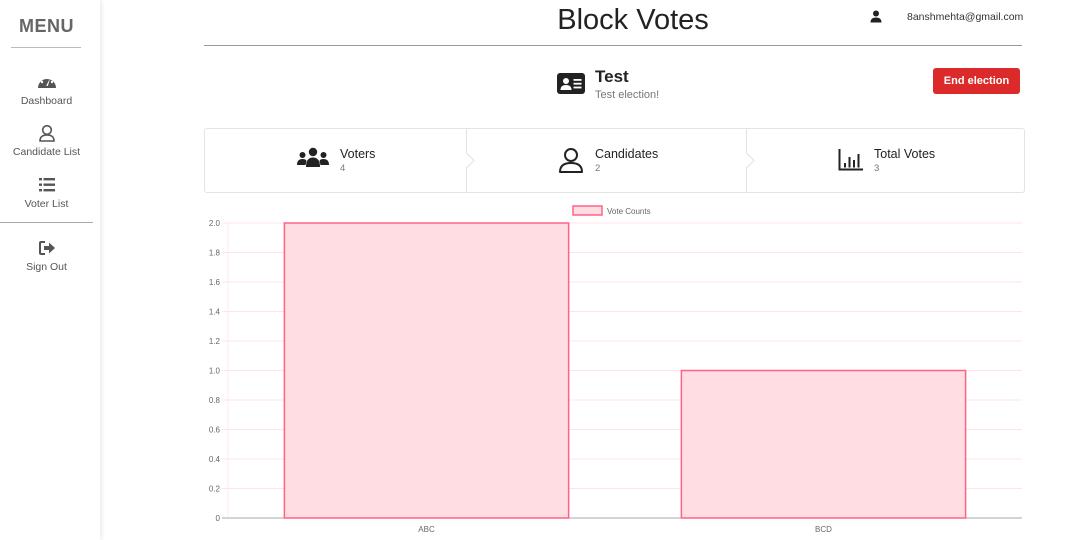 Image resolution: width=1067 pixels, height=540 pixels. I want to click on list-icon, so click(46, 185).